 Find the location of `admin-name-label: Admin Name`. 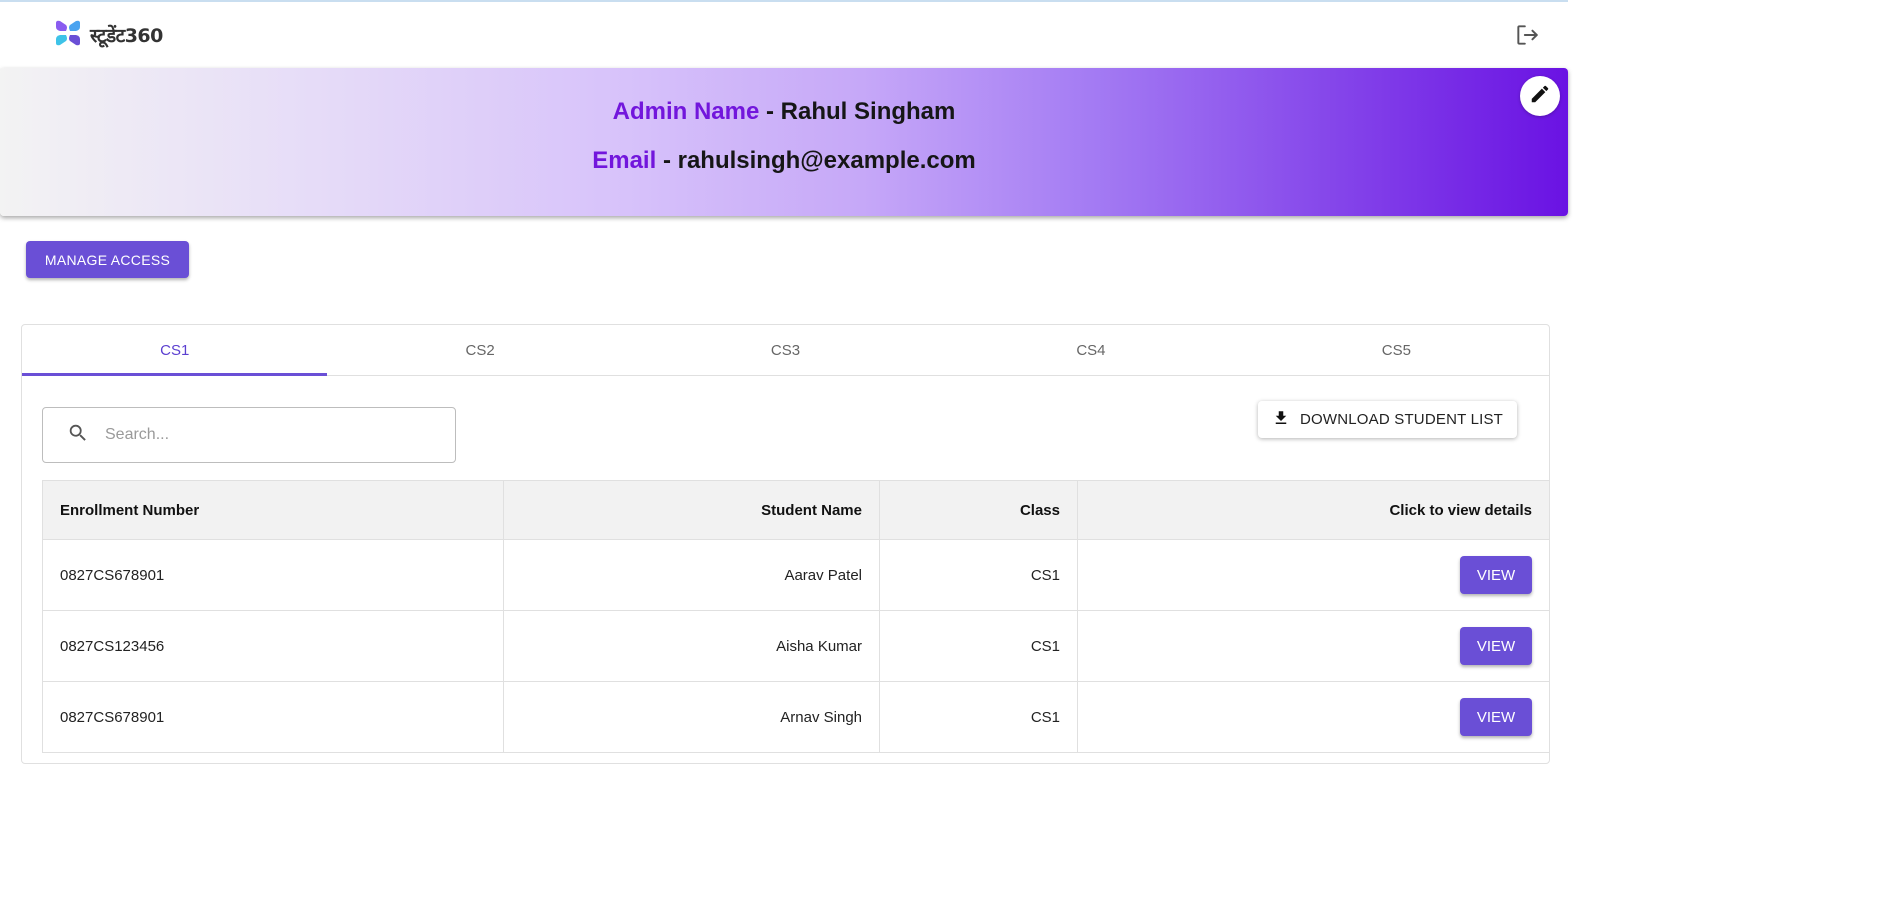

admin-name-label: Admin Name is located at coordinates (686, 111).